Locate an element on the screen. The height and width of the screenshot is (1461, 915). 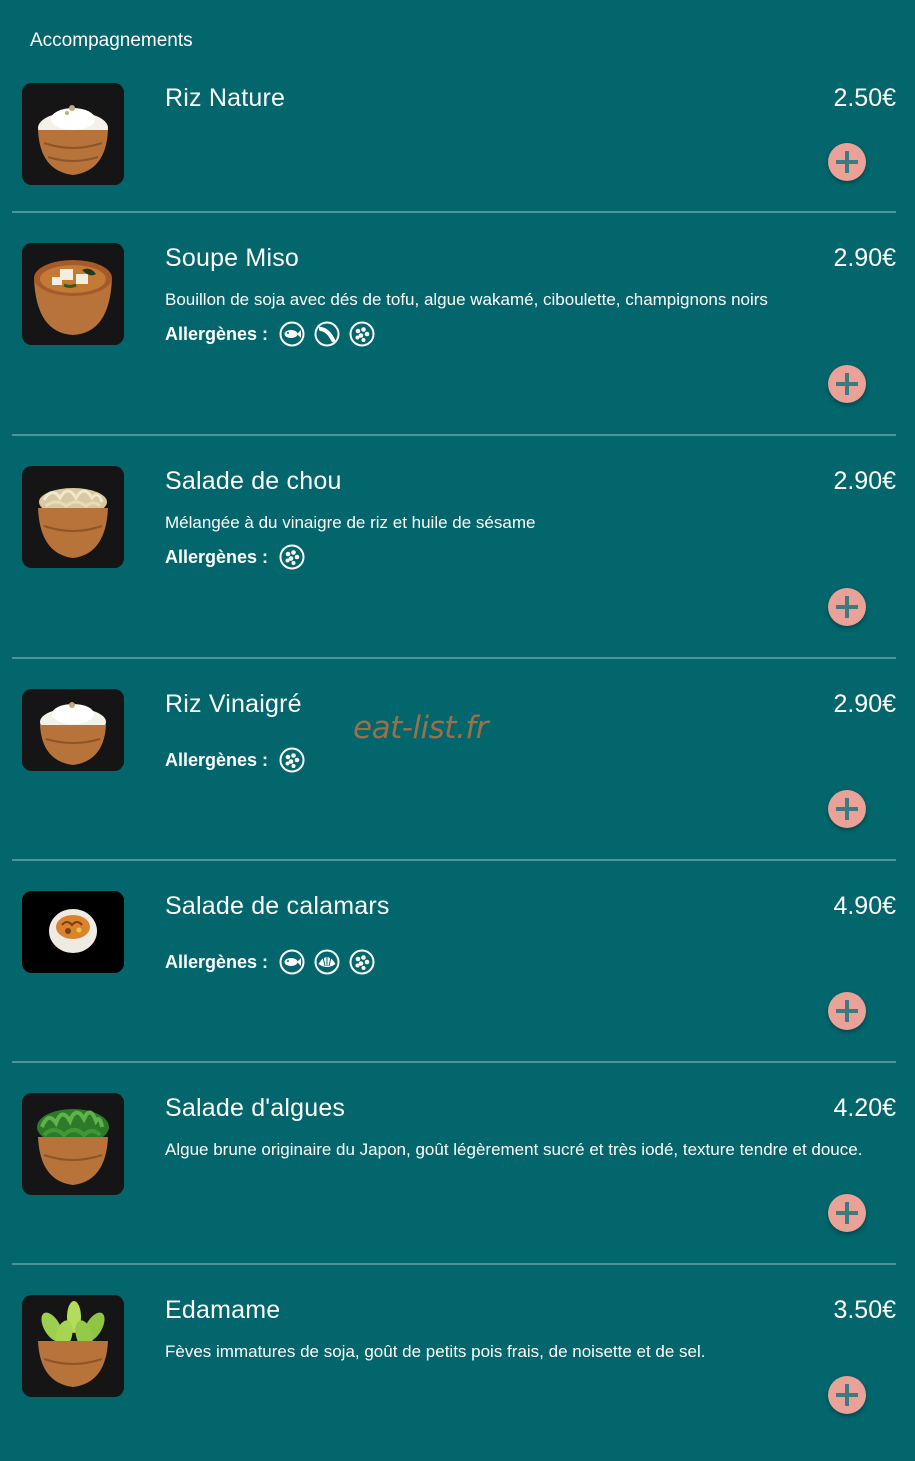
item-name: Soupe Miso is located at coordinates (232, 258).